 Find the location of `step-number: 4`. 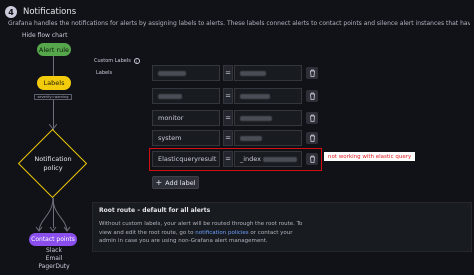

step-number: 4 is located at coordinates (11, 12).